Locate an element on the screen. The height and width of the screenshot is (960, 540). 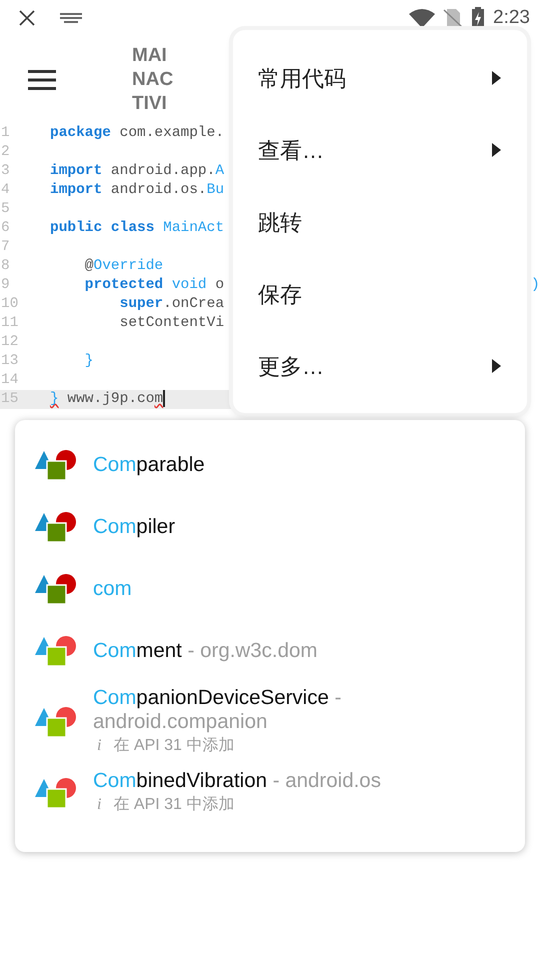
menu-icon is located at coordinates (42, 80).